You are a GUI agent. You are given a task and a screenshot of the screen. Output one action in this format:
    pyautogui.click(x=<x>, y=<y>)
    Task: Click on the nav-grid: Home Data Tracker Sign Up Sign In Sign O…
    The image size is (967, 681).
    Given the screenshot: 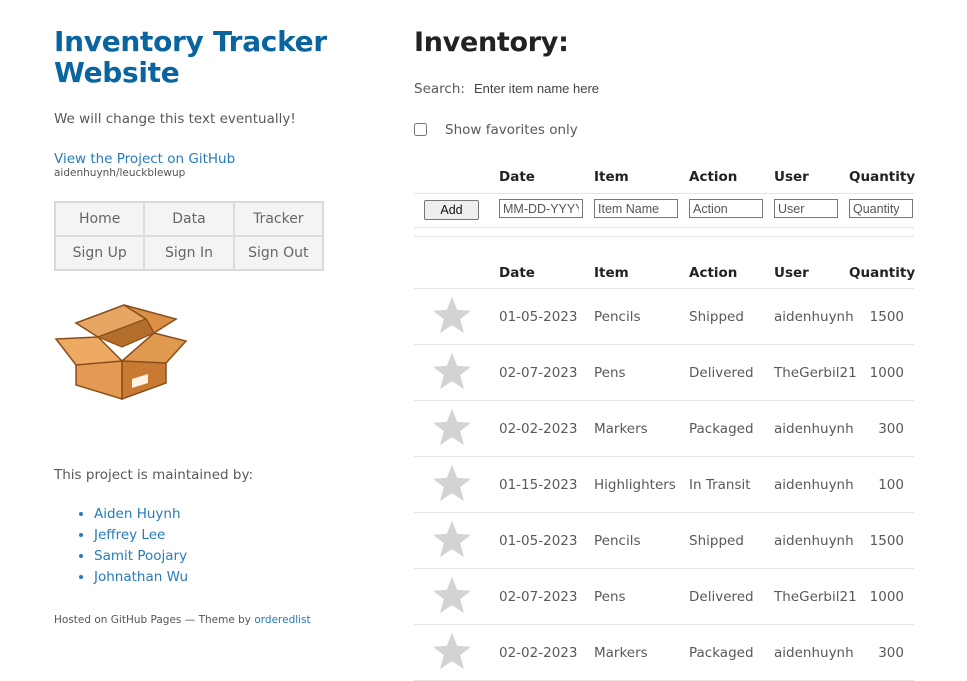 What is the action you would take?
    pyautogui.click(x=189, y=236)
    